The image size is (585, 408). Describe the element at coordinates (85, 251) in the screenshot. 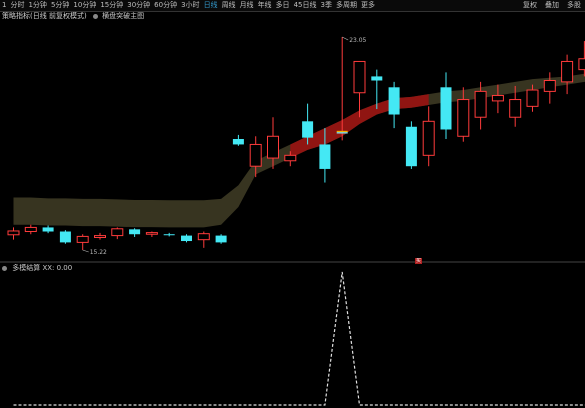

I see `low-pointer` at that location.